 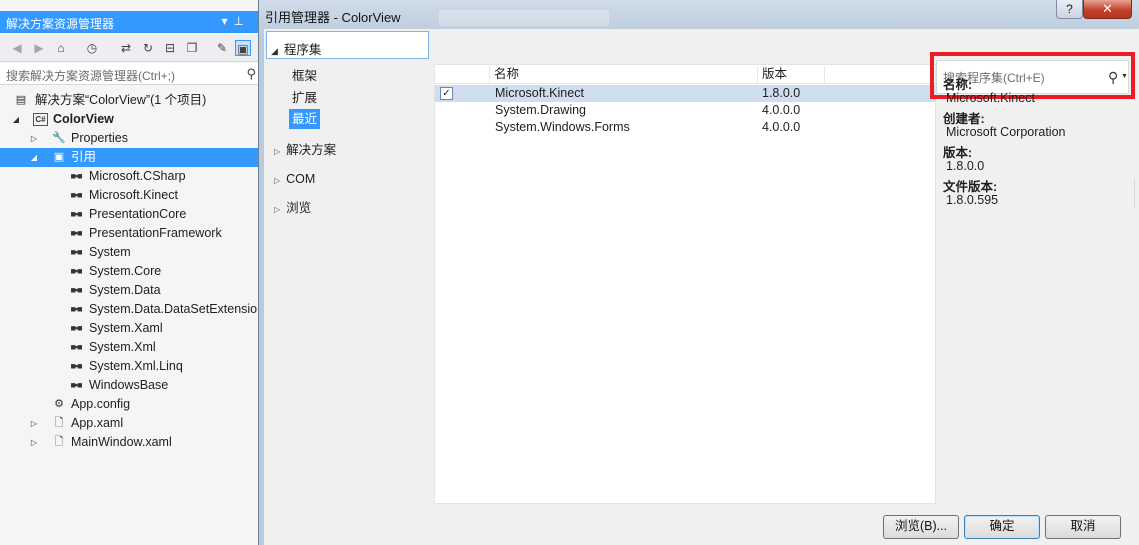 I want to click on details-name-value: Microsoft.Kinect, so click(x=990, y=98).